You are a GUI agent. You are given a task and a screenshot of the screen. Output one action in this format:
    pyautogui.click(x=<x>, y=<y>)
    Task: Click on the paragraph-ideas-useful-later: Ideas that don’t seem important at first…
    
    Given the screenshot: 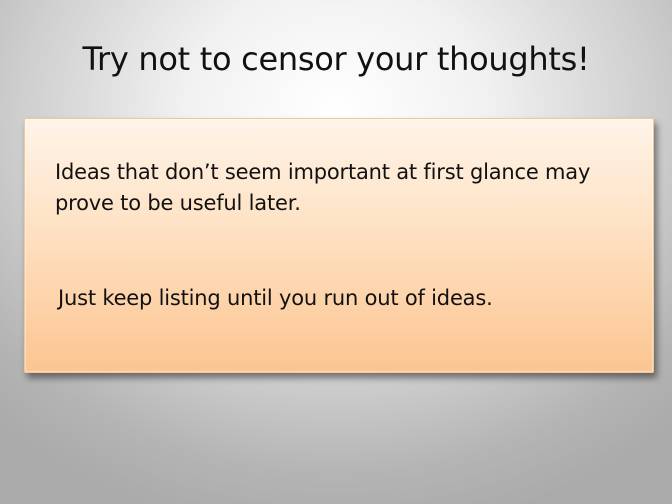 What is the action you would take?
    pyautogui.click(x=323, y=187)
    